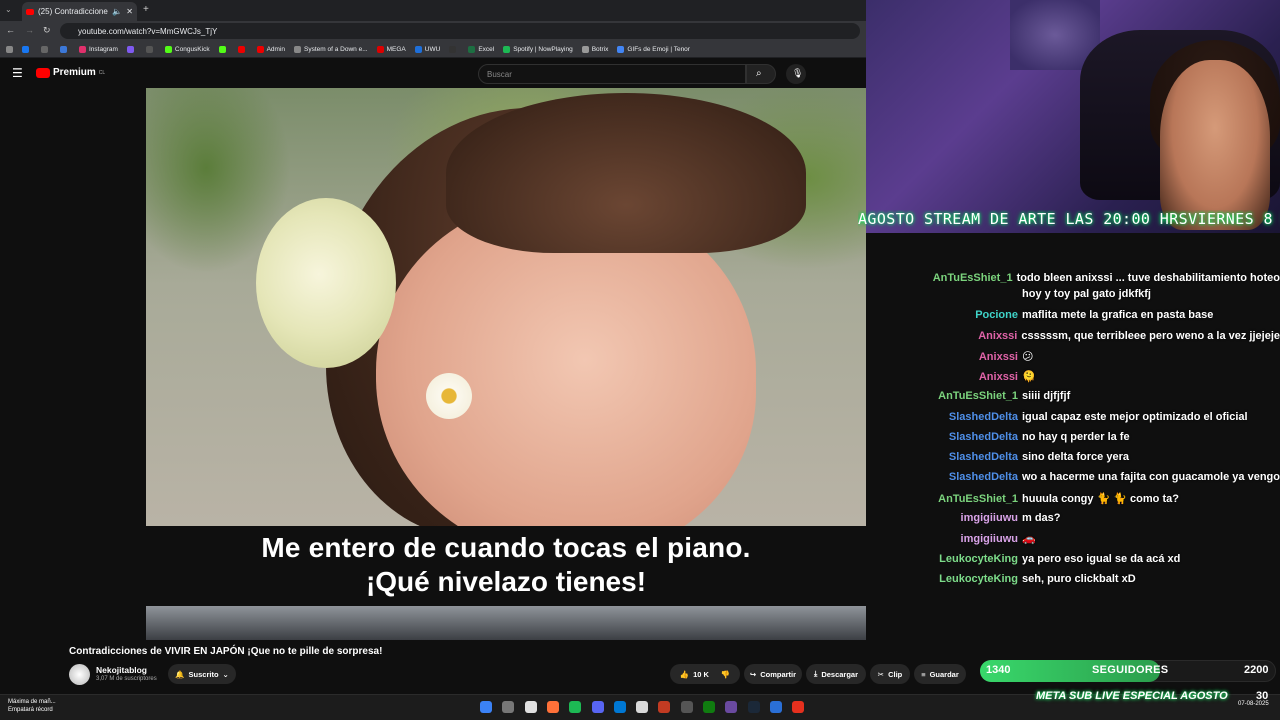  I want to click on chevron-down-icon: ⌄, so click(225, 674).